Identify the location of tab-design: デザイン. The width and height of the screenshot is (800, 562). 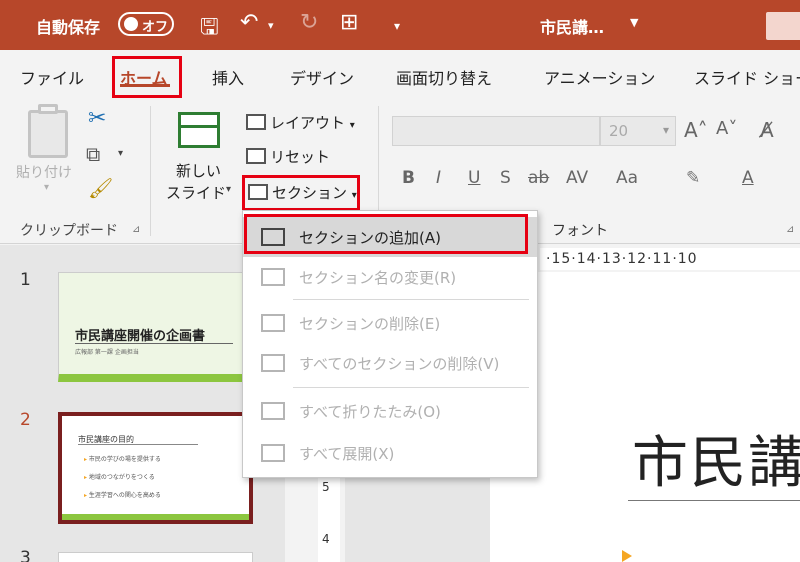
(322, 77).